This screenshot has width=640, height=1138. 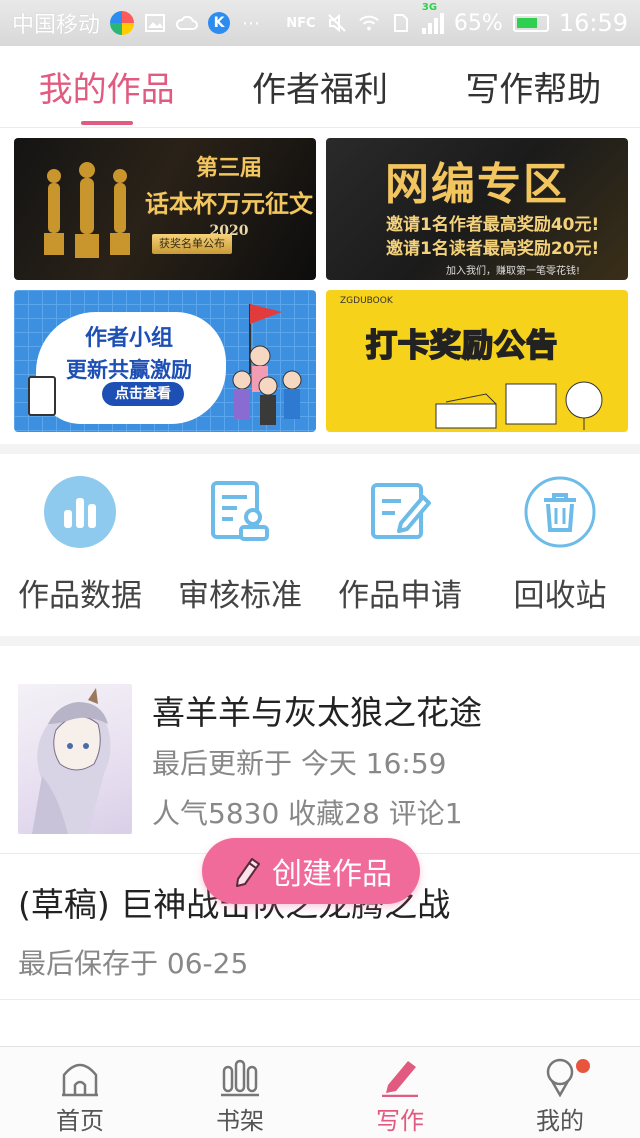 I want to click on battery-icon, so click(x=530, y=23).